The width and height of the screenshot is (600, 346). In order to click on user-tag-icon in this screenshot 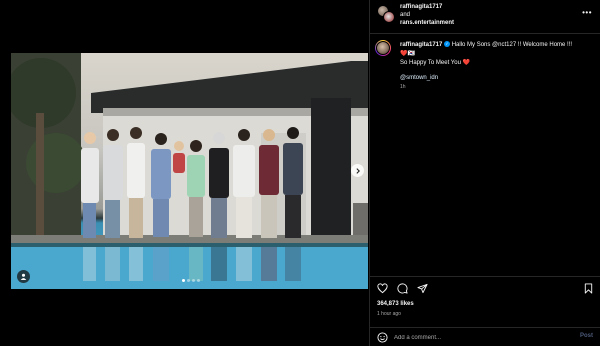, I will do `click(23, 276)`.